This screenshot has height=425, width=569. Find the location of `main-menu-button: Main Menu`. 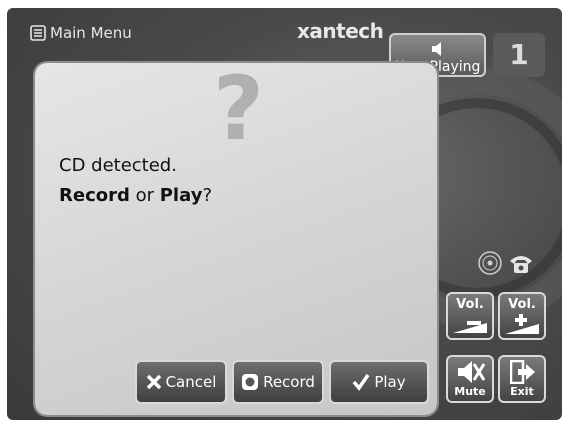

main-menu-button: Main Menu is located at coordinates (81, 33).